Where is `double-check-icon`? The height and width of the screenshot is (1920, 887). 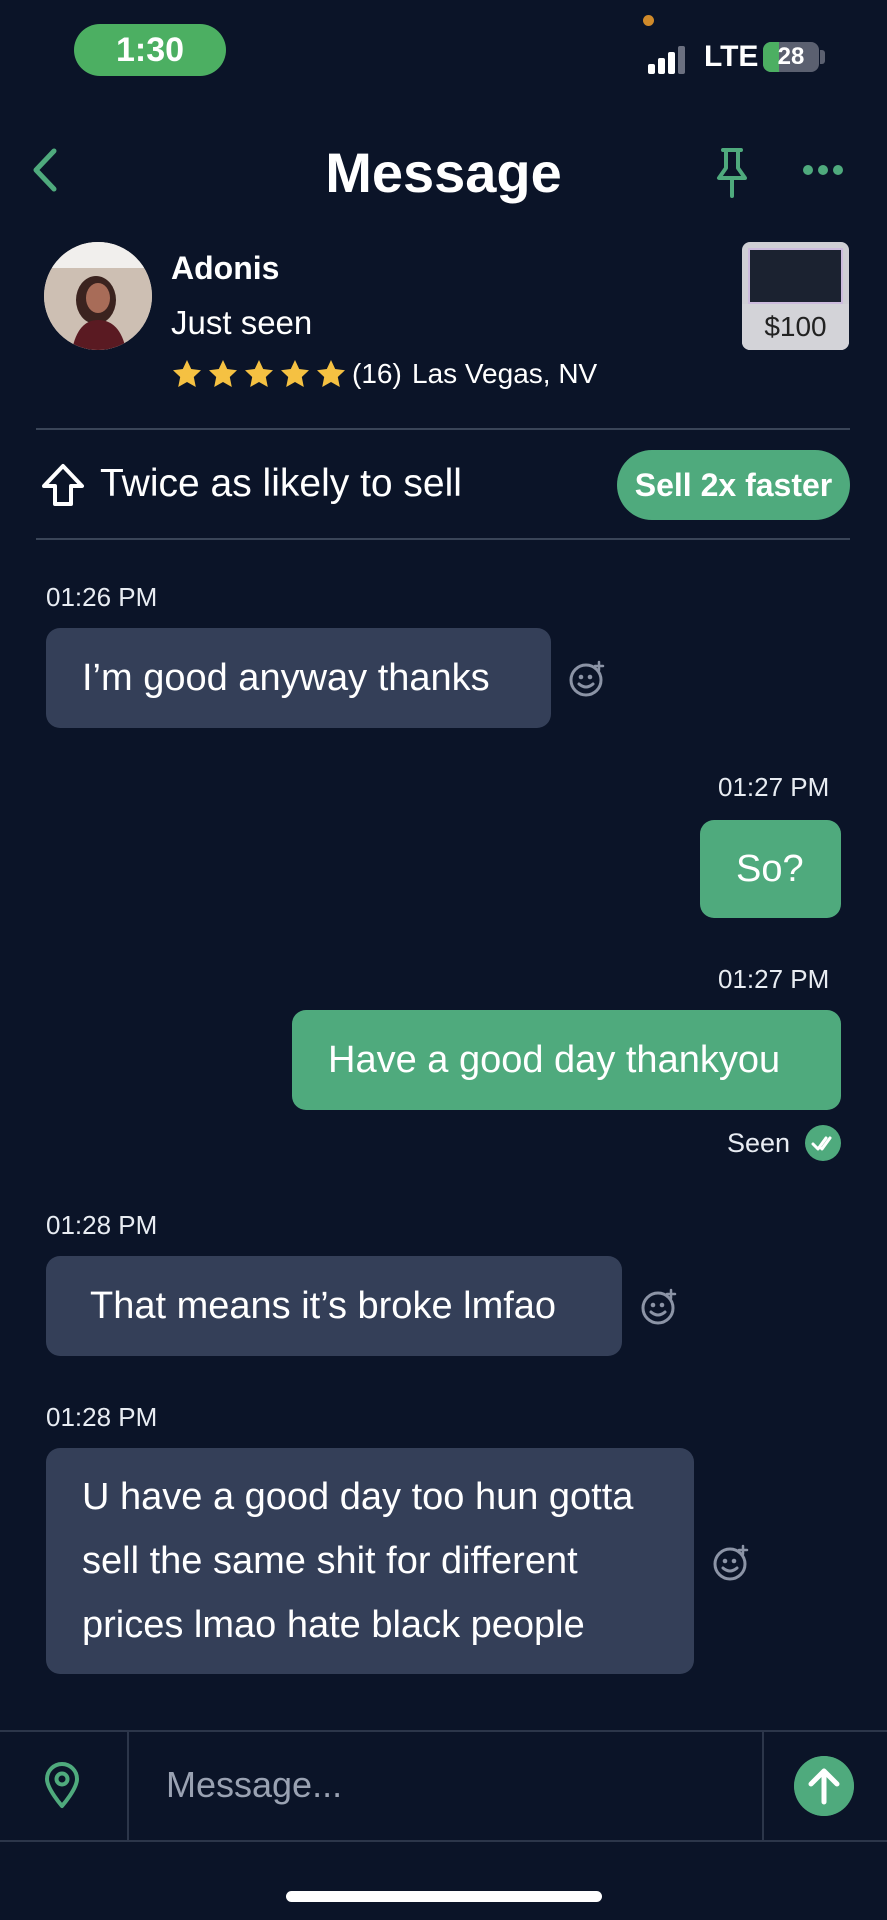
double-check-icon is located at coordinates (823, 1143).